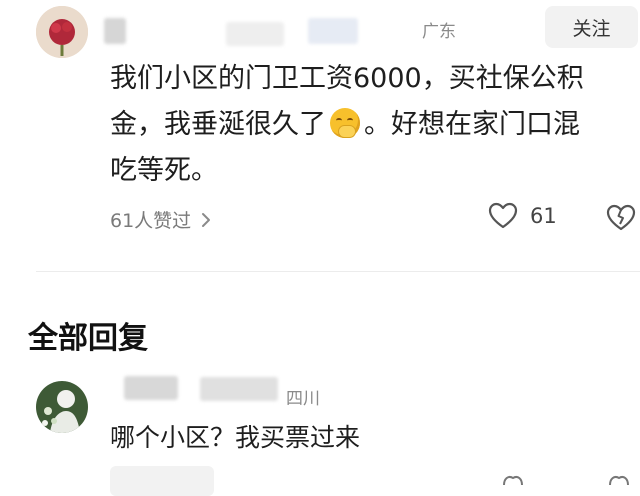 This screenshot has width=640, height=496. Describe the element at coordinates (543, 216) in the screenshot. I see `like-count: 61` at that location.